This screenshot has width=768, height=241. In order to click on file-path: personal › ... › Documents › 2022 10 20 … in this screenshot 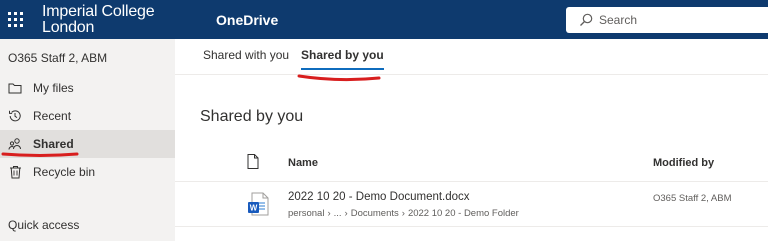, I will do `click(403, 213)`.